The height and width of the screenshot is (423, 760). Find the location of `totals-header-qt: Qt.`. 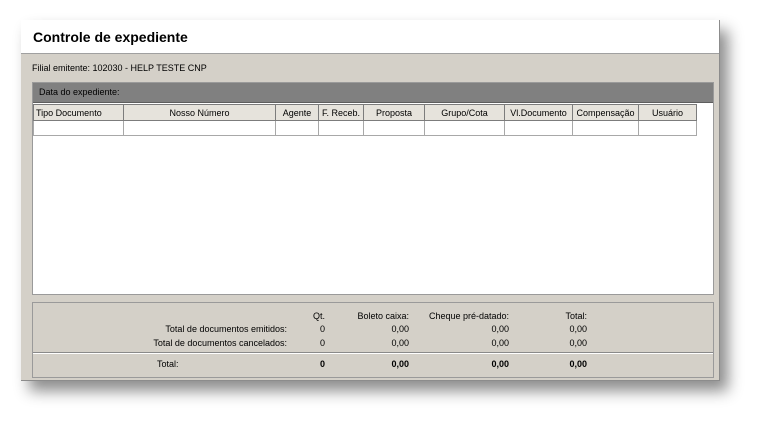

totals-header-qt: Qt. is located at coordinates (318, 316).